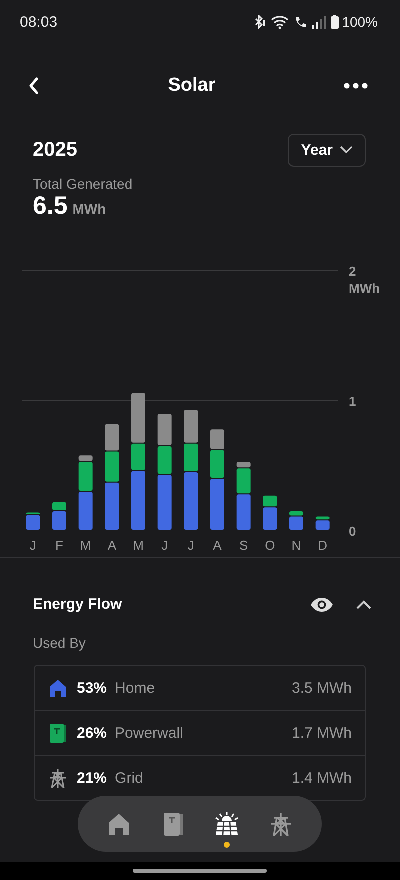 Image resolution: width=400 pixels, height=880 pixels. What do you see at coordinates (352, 531) in the screenshot?
I see `y-axis-label: 0` at bounding box center [352, 531].